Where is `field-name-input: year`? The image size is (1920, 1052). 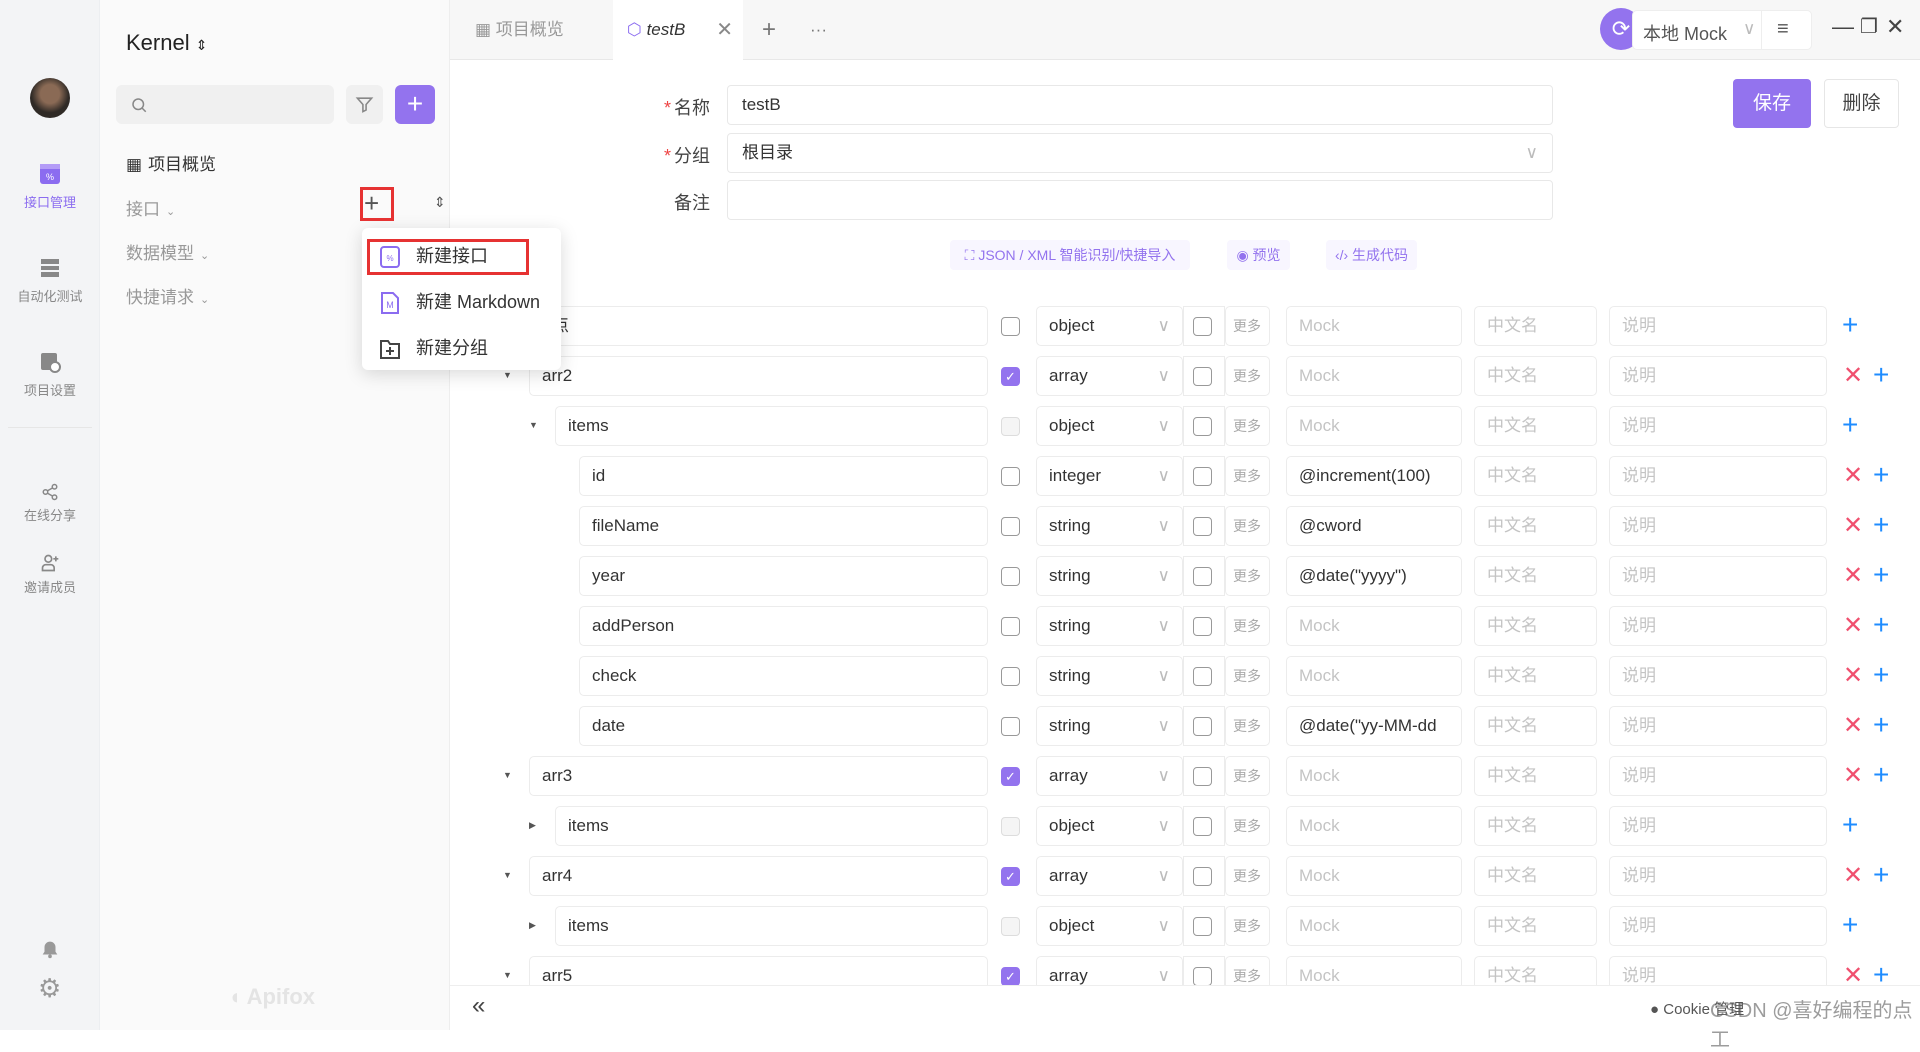
field-name-input: year is located at coordinates (783, 576).